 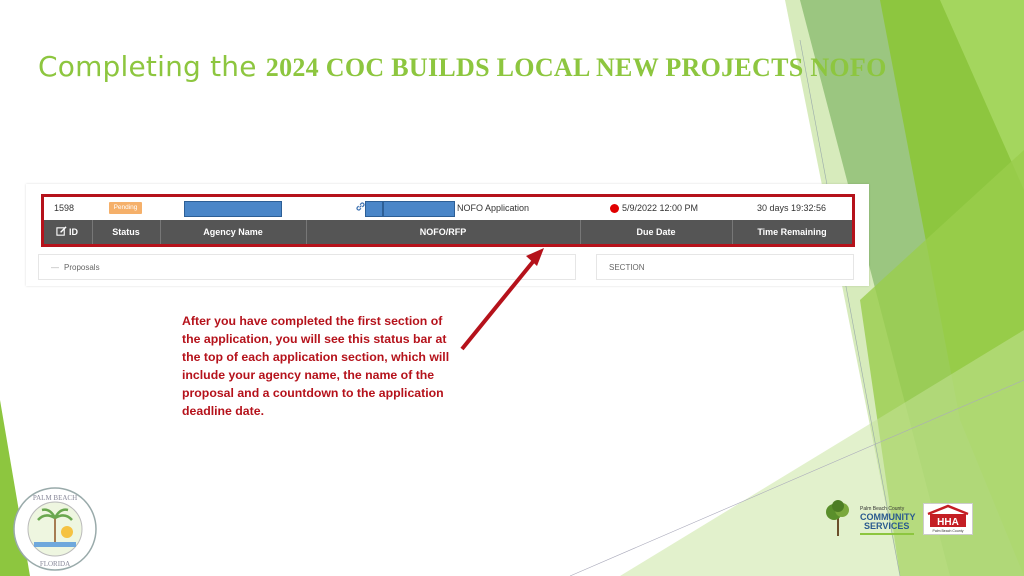 What do you see at coordinates (55, 529) in the screenshot?
I see `palm-beach-county-seal: PALM BEACH FLORIDA` at bounding box center [55, 529].